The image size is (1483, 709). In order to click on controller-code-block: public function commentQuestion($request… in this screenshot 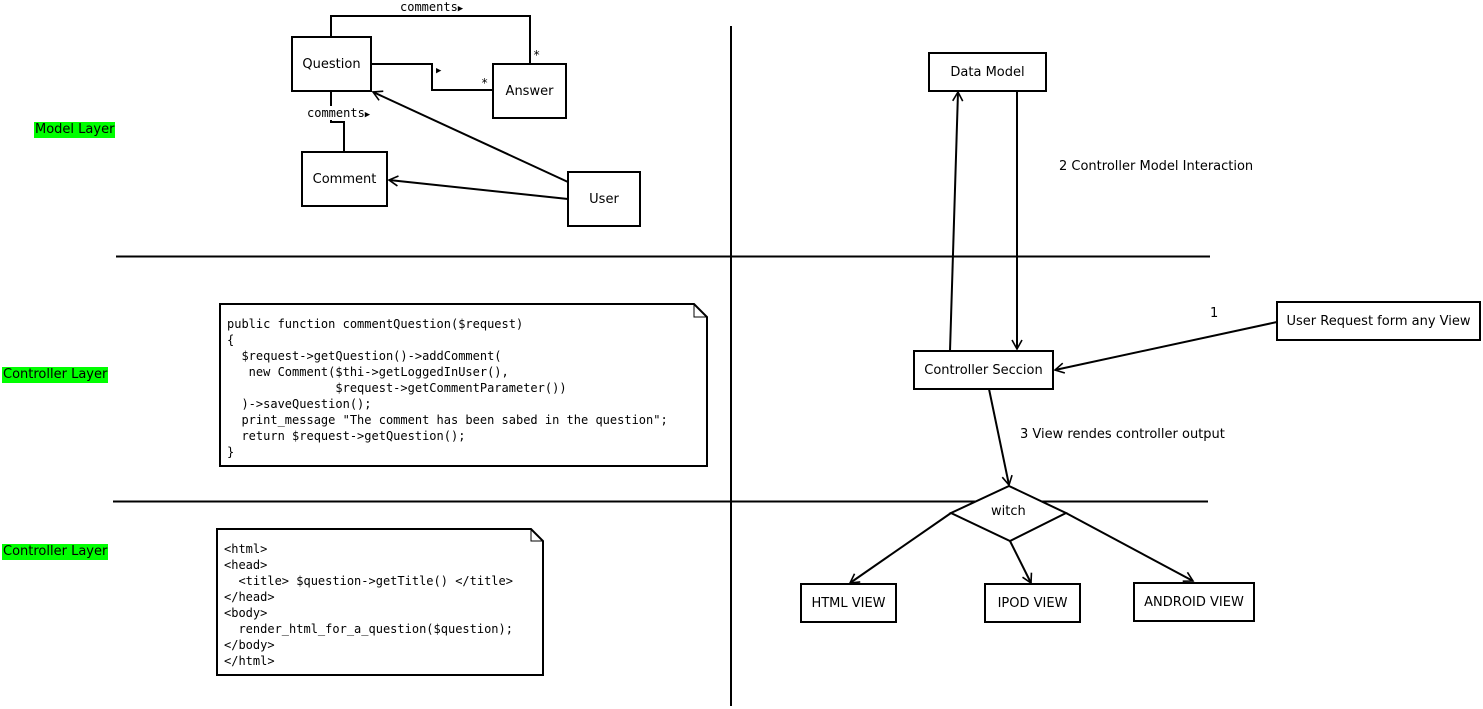, I will do `click(447, 388)`.